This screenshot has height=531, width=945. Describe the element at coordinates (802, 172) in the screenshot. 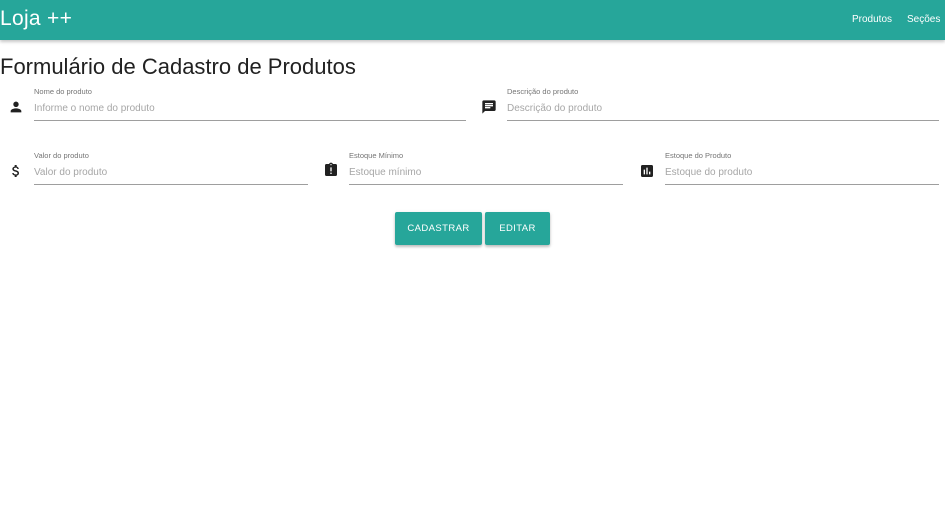

I see `estoque-produto-input` at that location.